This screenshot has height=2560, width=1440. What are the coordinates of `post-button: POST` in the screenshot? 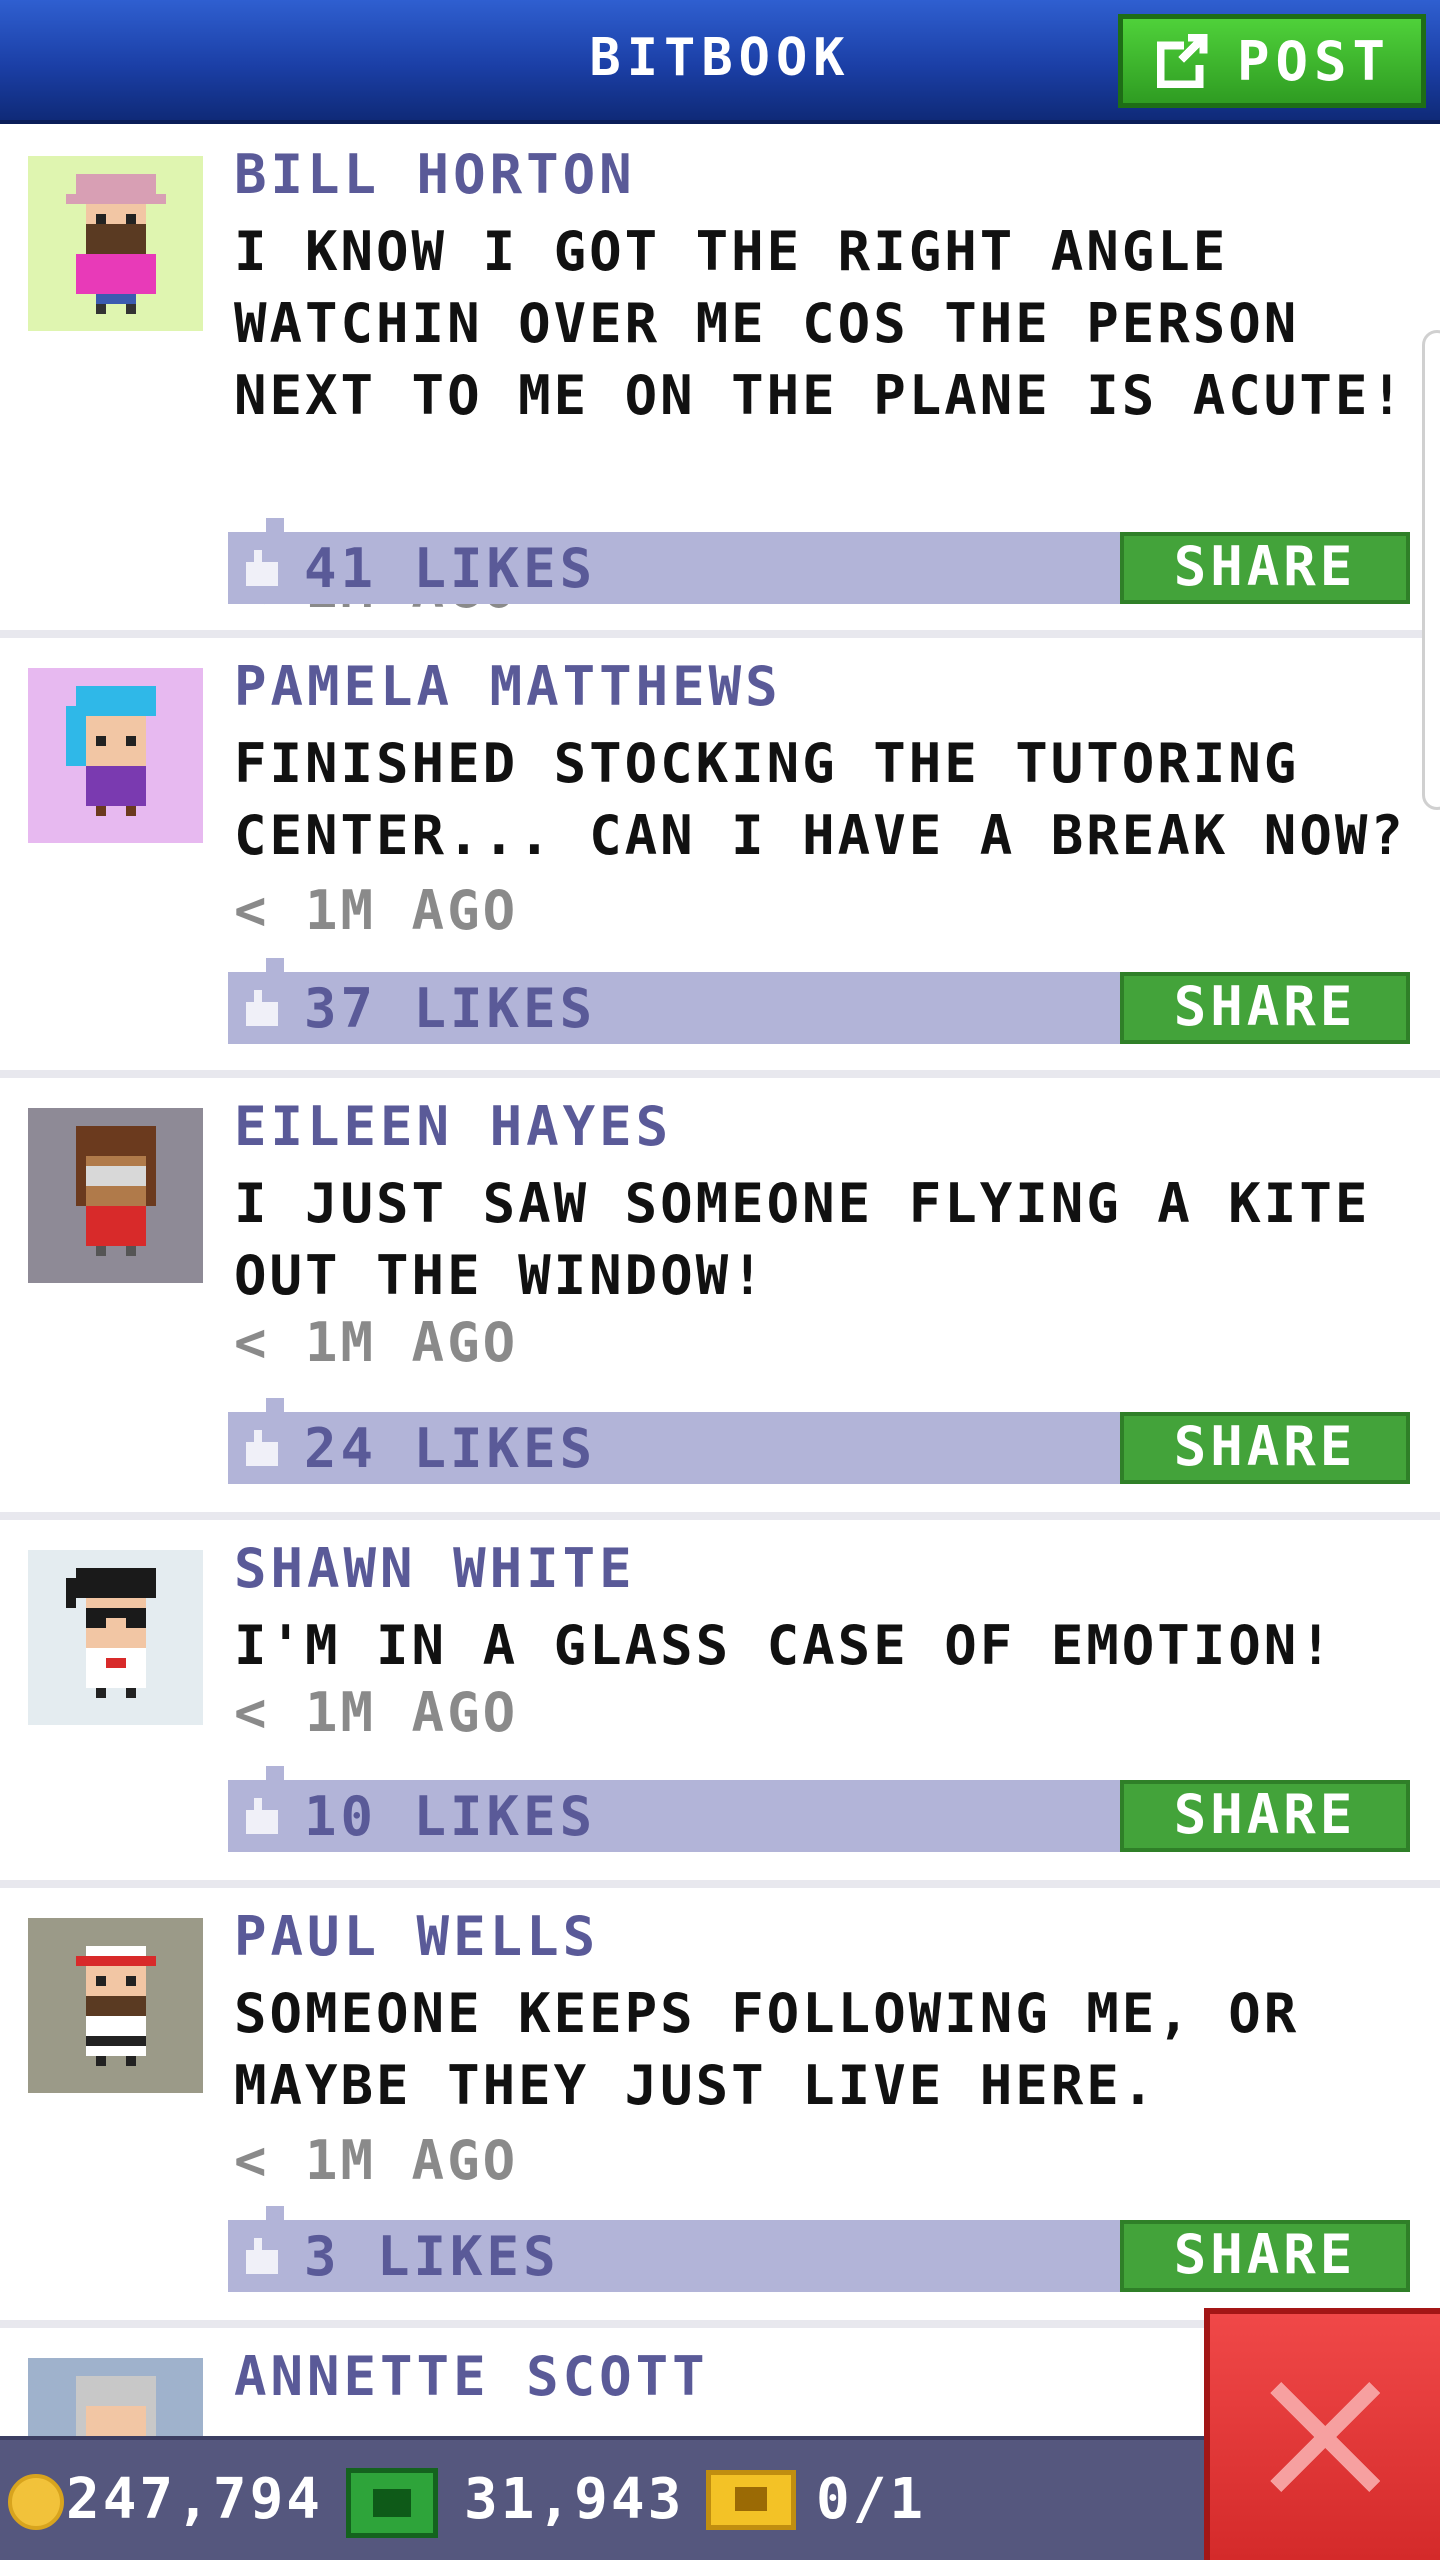 It's located at (1272, 61).